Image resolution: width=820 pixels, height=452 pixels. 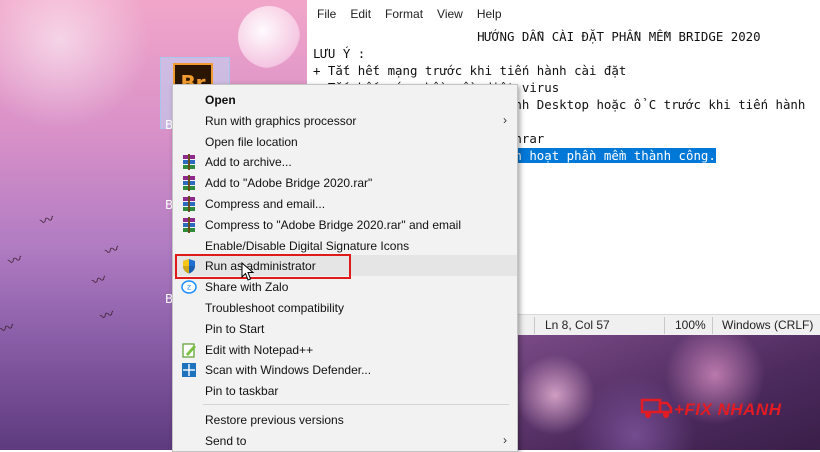 What do you see at coordinates (563, 53) in the screenshot?
I see `editor-line: LƯU Ý :` at bounding box center [563, 53].